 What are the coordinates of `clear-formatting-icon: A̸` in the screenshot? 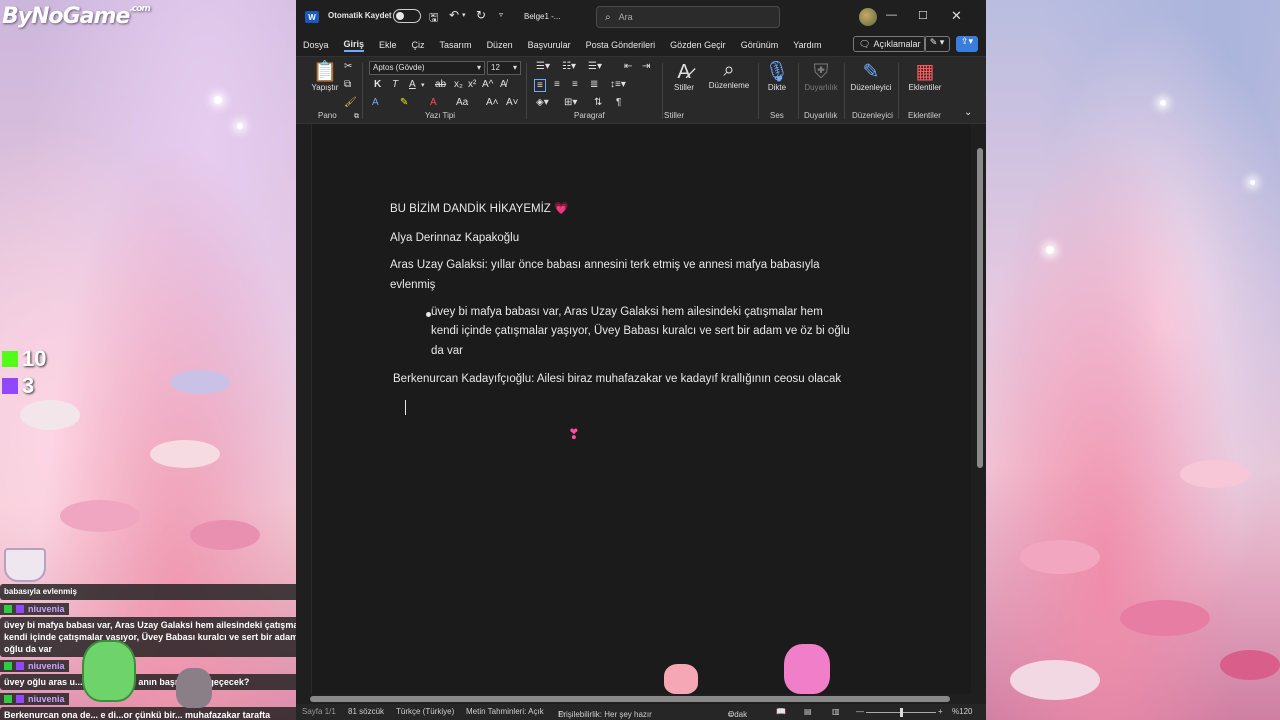 It's located at (503, 84).